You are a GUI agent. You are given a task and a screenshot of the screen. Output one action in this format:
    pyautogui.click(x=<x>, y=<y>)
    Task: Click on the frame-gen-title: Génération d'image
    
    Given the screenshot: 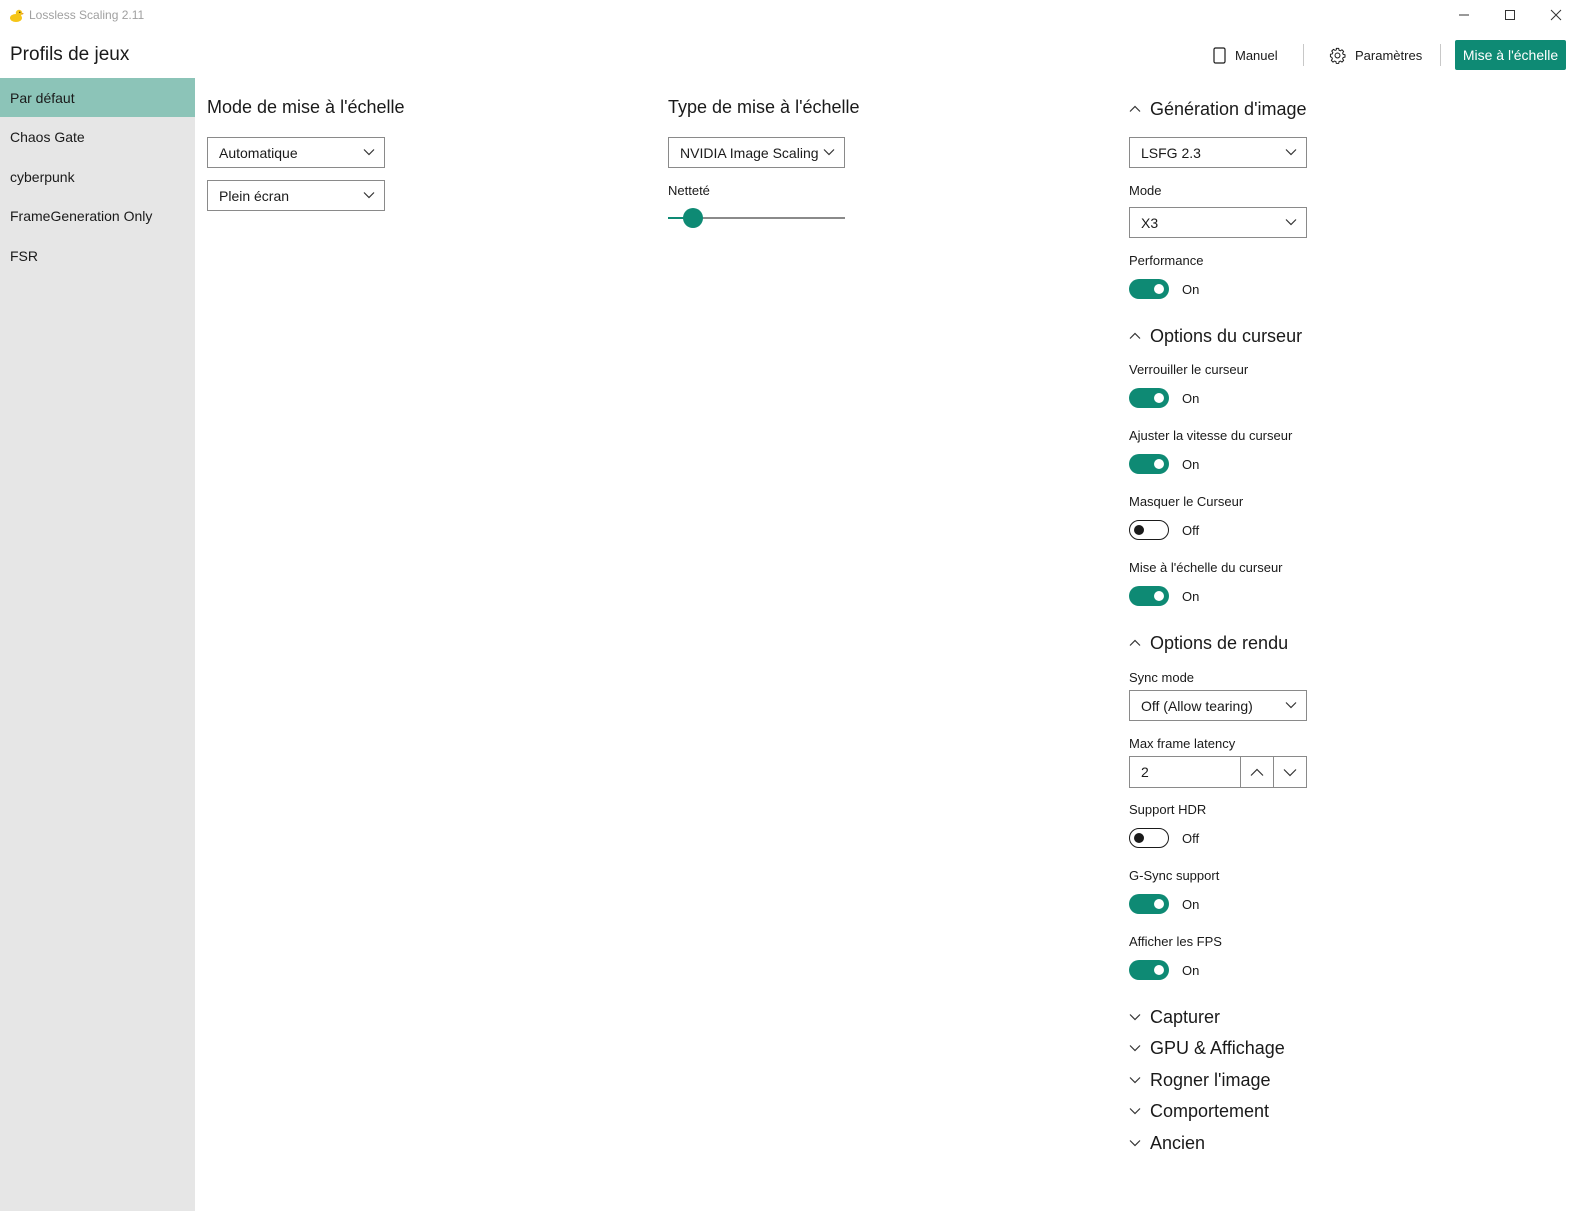 What is the action you would take?
    pyautogui.click(x=1228, y=108)
    